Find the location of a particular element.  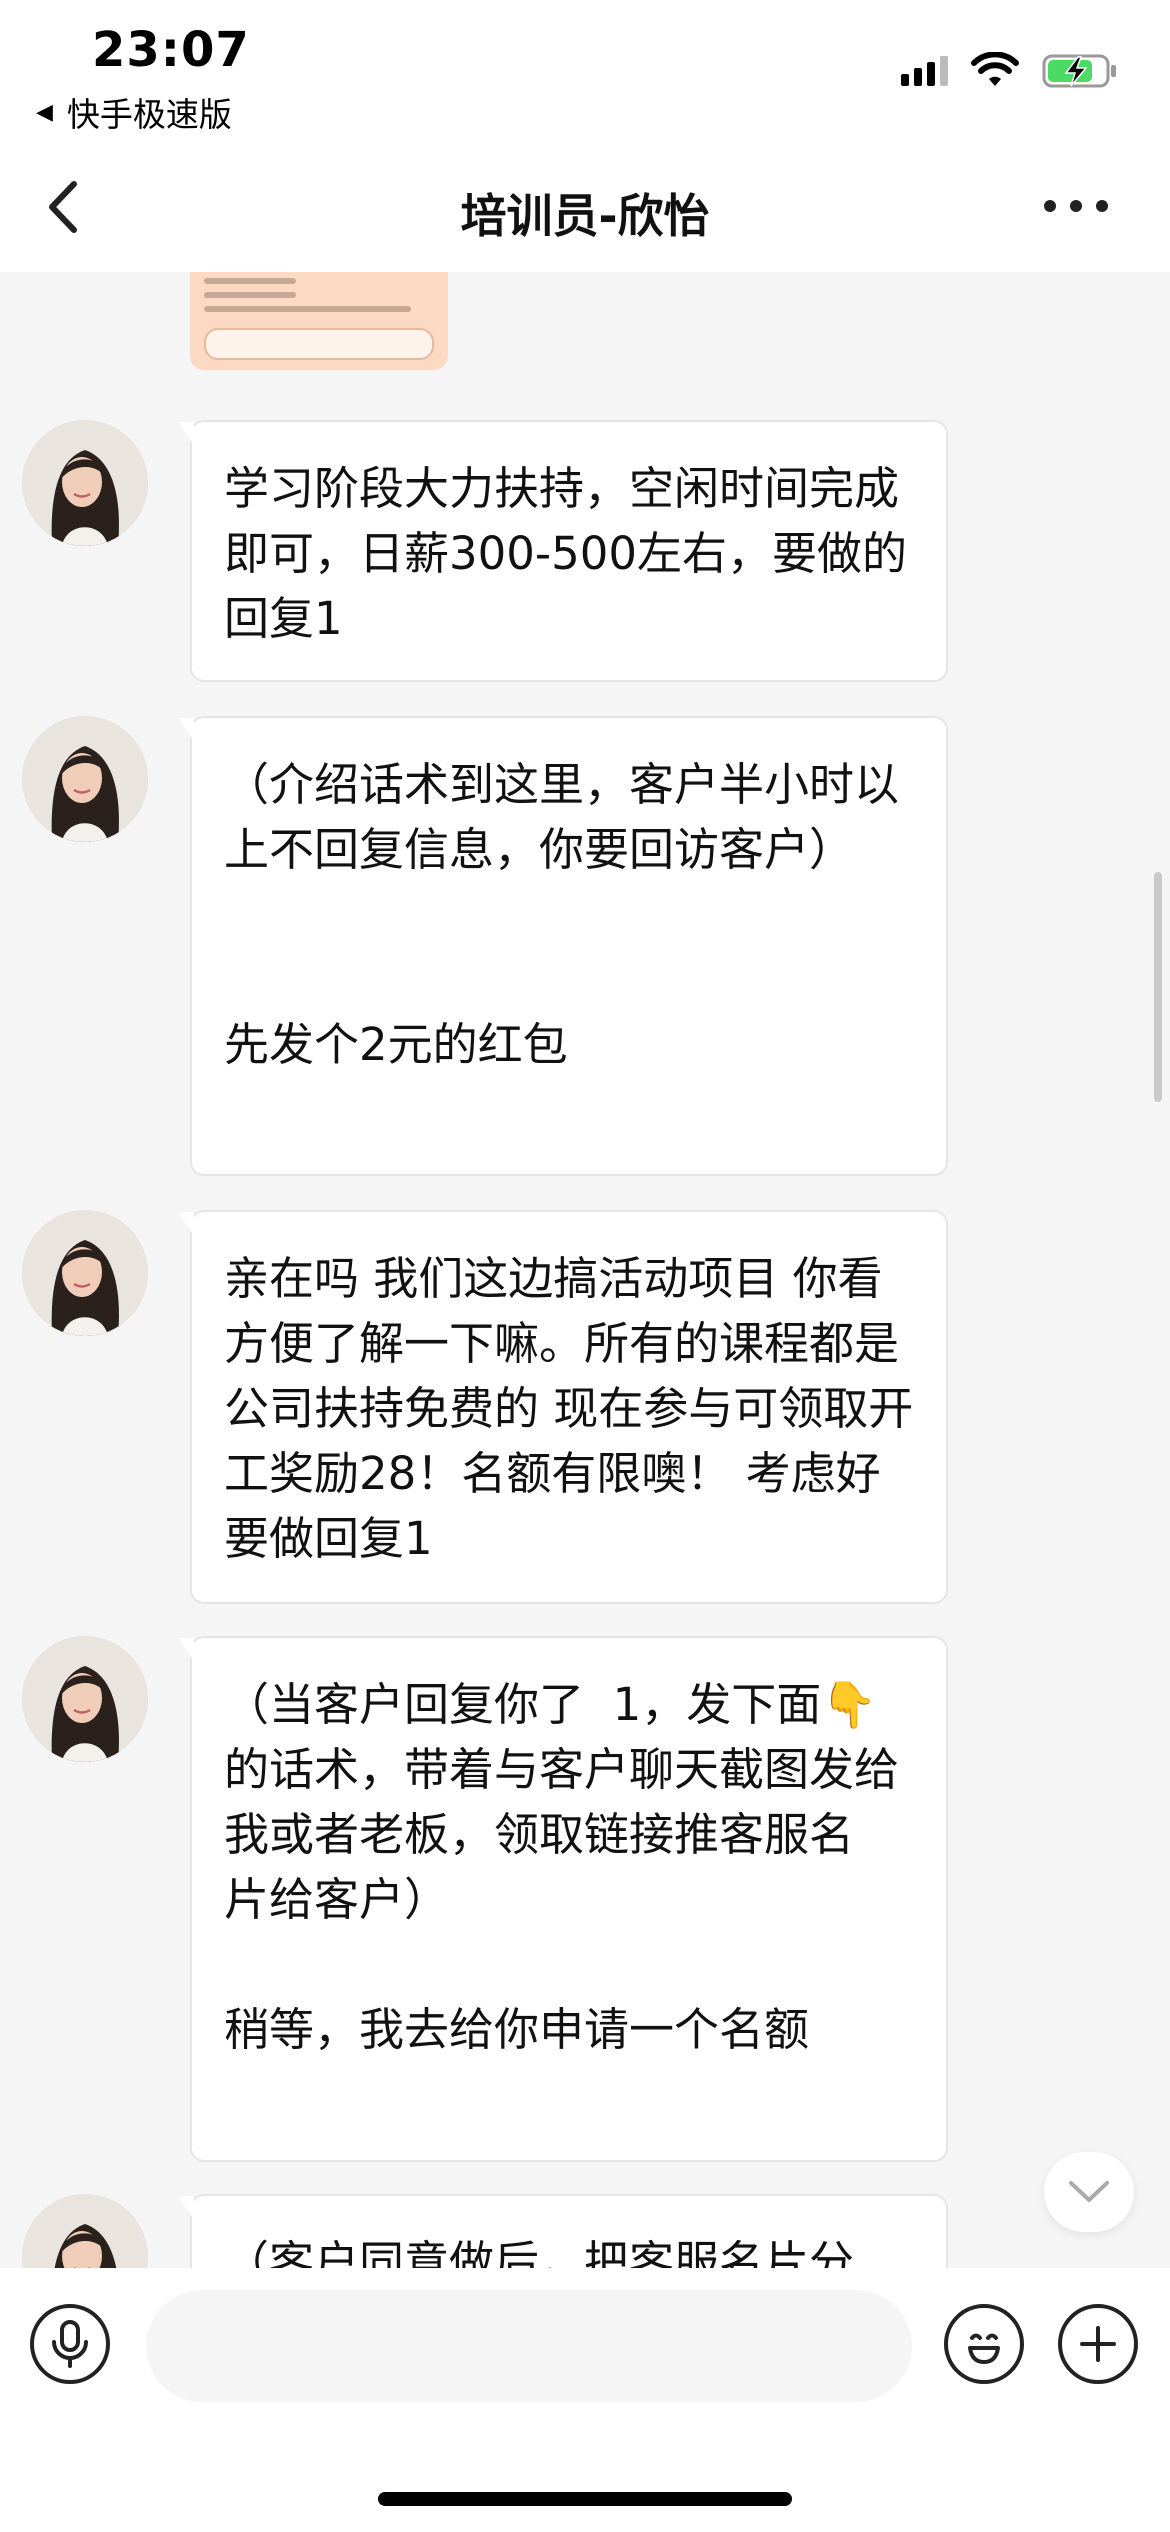

cellular-signal-icon is located at coordinates (924, 71).